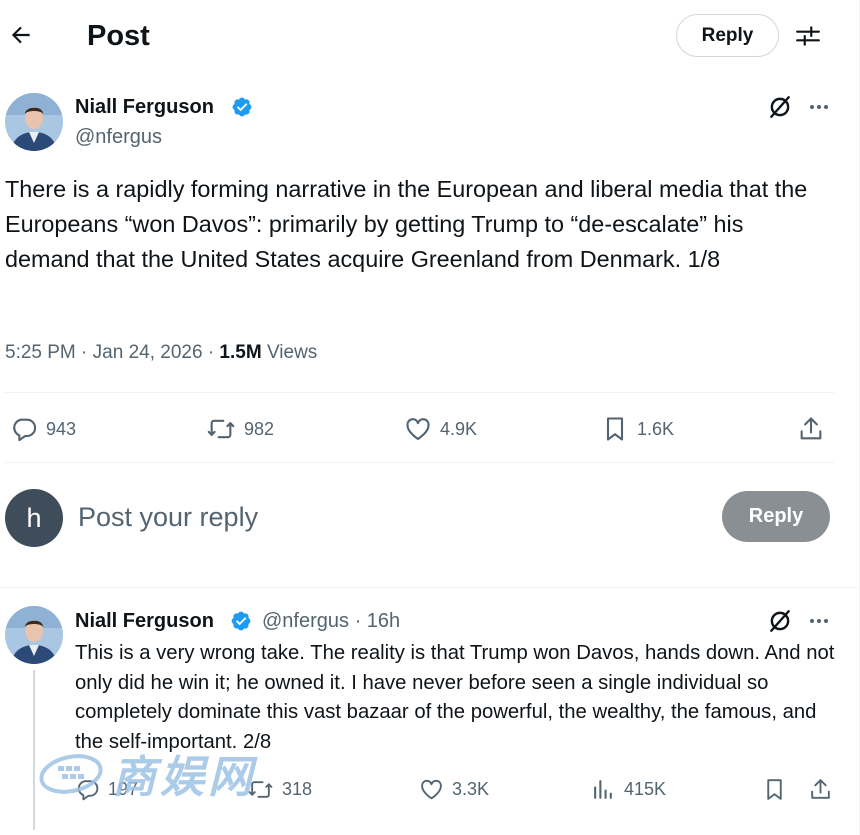  I want to click on reply-more-button, so click(819, 621).